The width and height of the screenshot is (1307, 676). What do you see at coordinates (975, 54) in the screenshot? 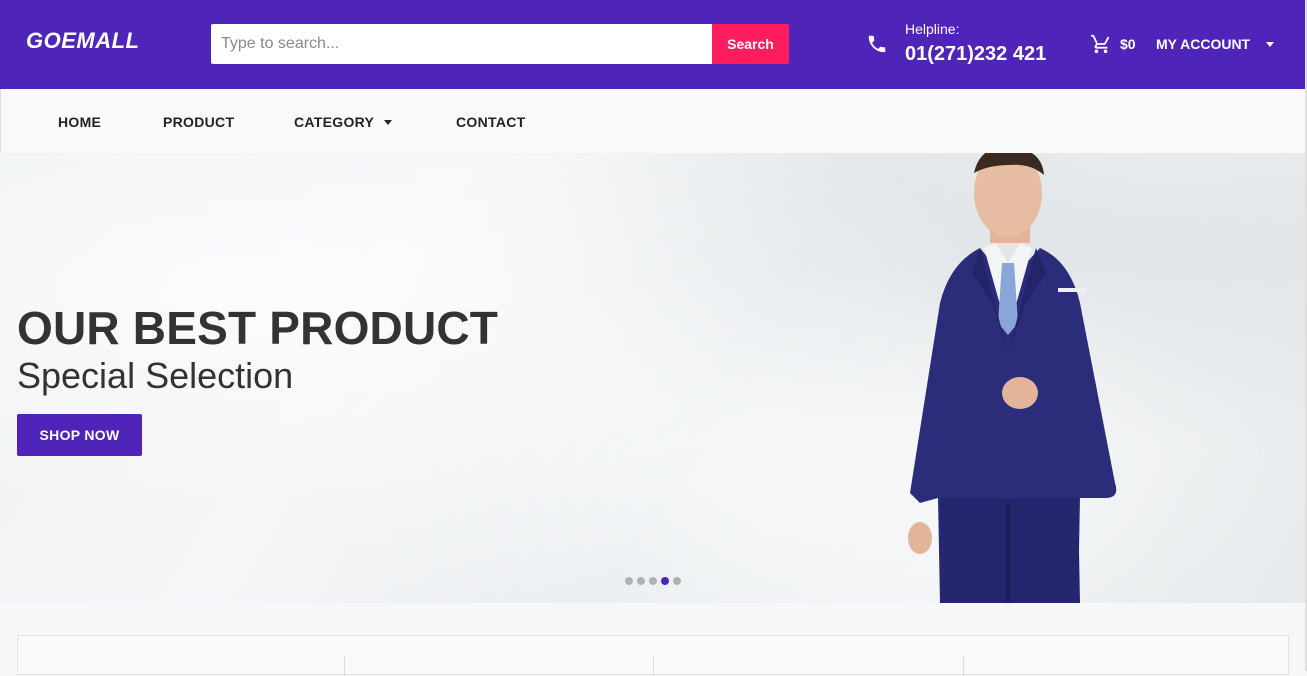
I see `helpline-number: 01(271)232 421` at bounding box center [975, 54].